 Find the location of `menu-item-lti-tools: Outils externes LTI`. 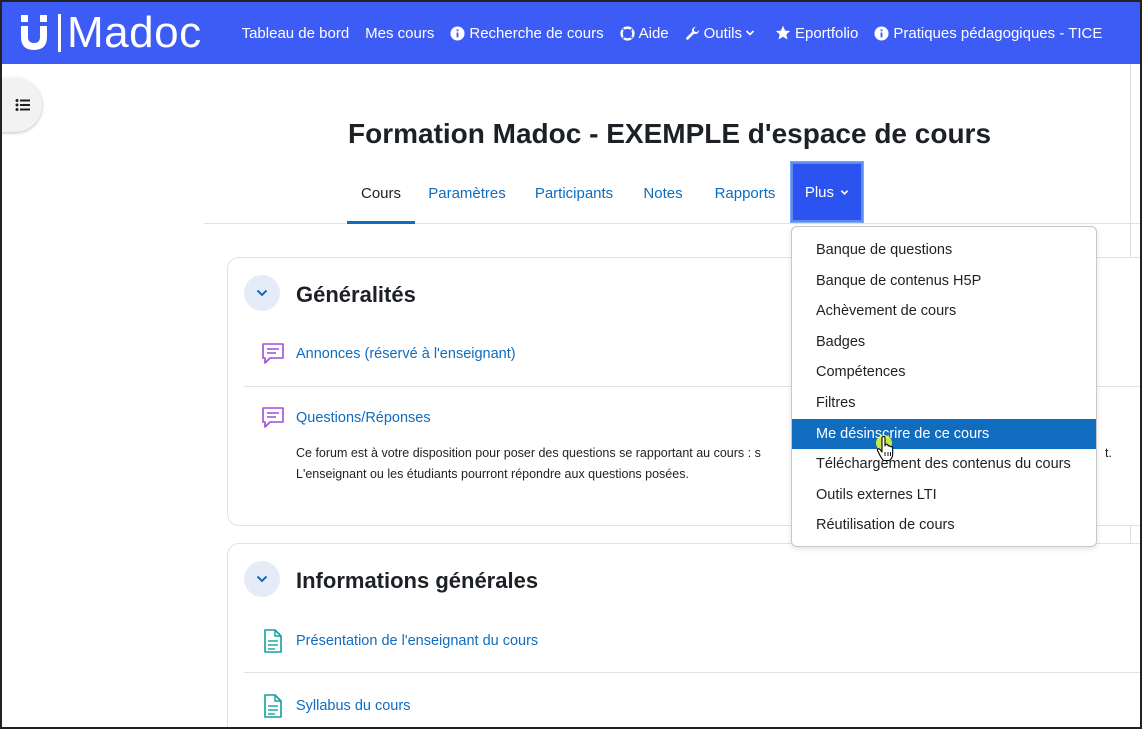

menu-item-lti-tools: Outils externes LTI is located at coordinates (944, 495).